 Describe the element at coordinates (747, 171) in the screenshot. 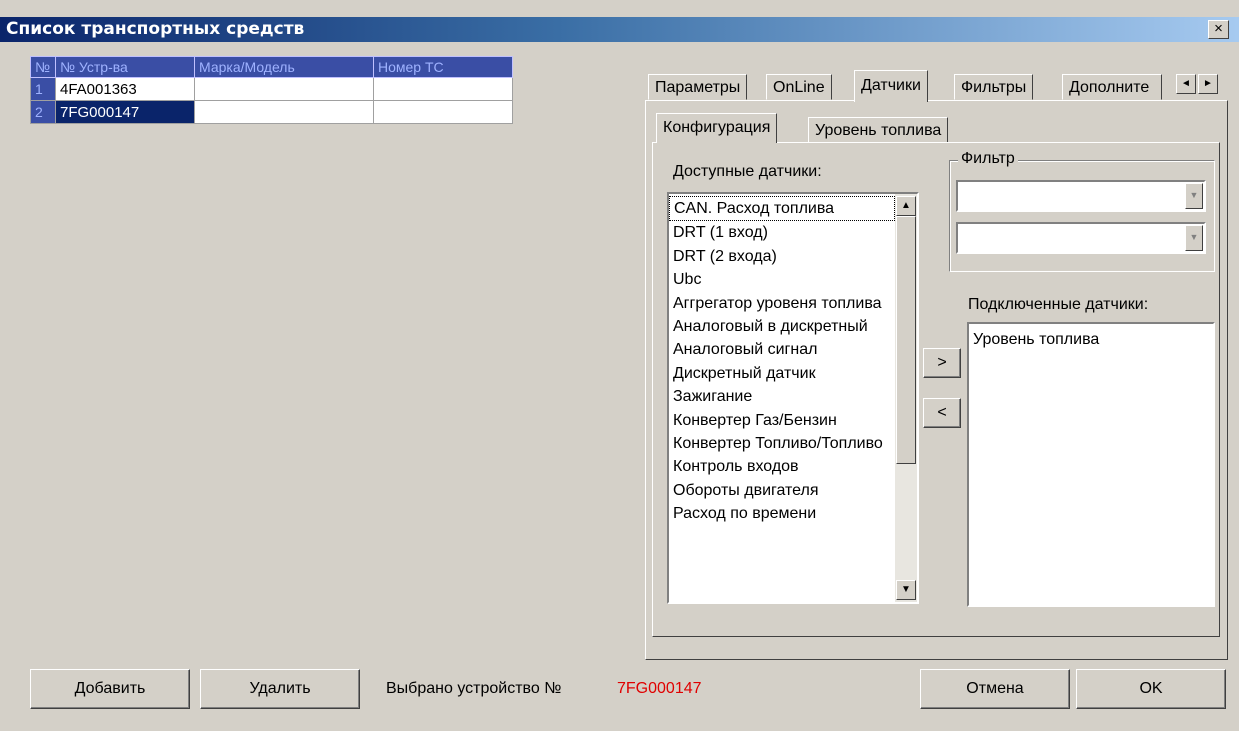

I see `available-sensors-label: Доступные датчики:` at that location.